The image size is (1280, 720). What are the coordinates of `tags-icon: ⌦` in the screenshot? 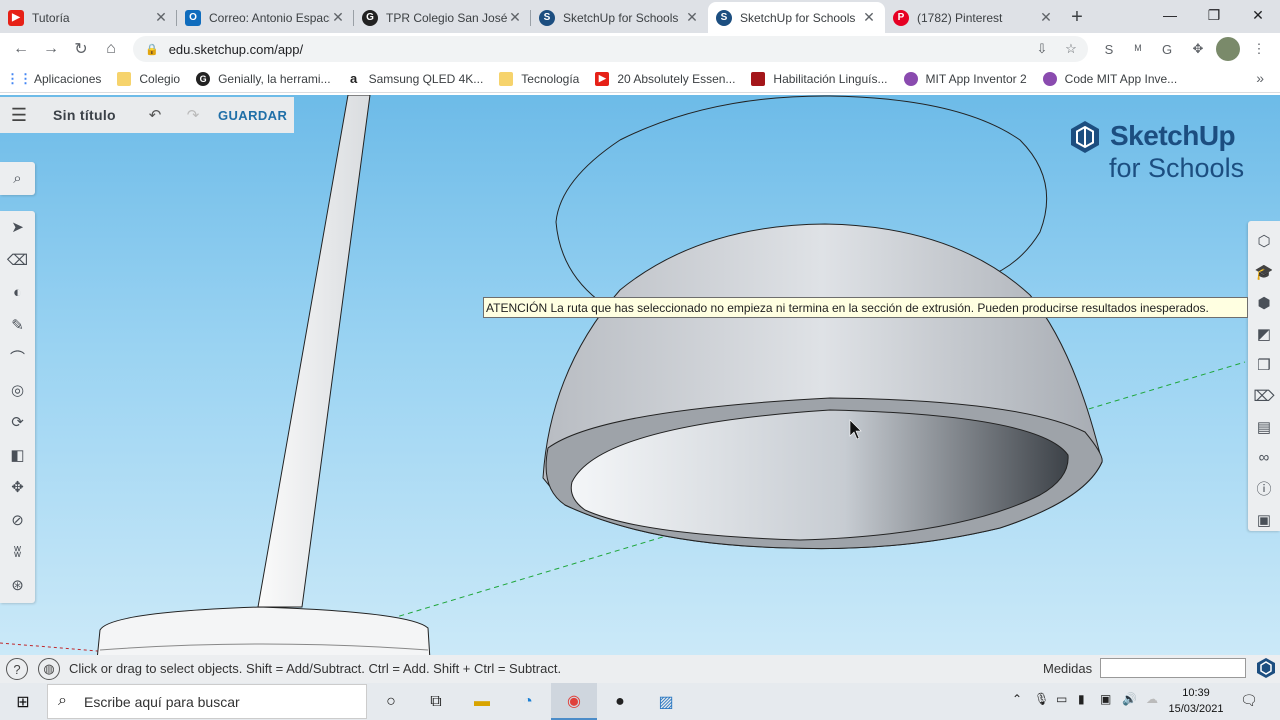 It's located at (1264, 395).